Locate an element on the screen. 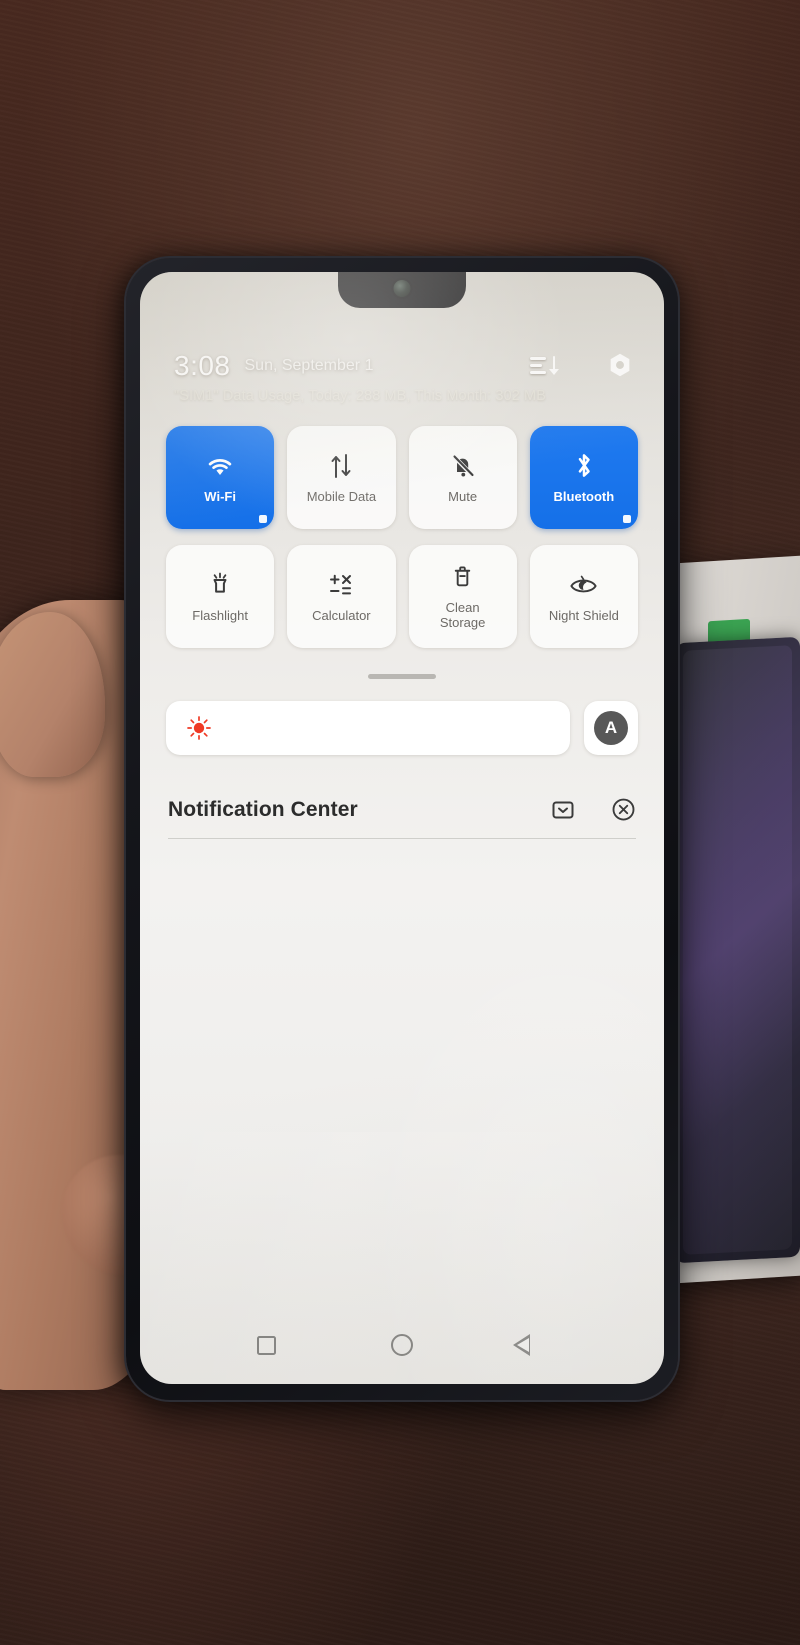  display-notch is located at coordinates (402, 290).